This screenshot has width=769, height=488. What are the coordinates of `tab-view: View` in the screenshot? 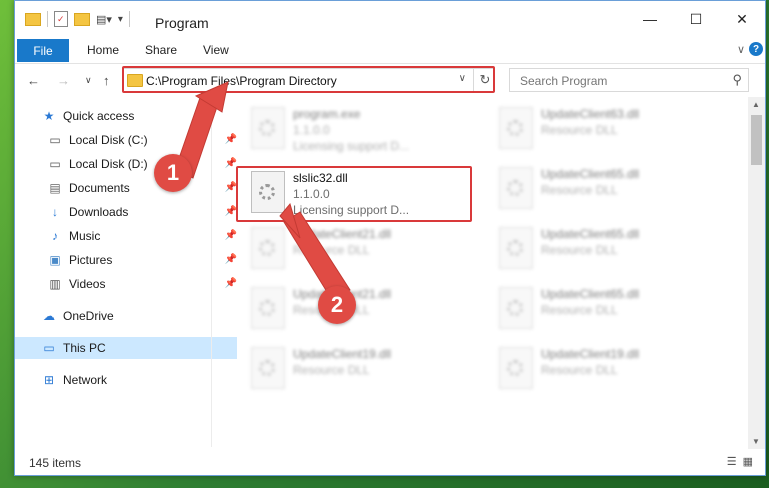 It's located at (216, 50).